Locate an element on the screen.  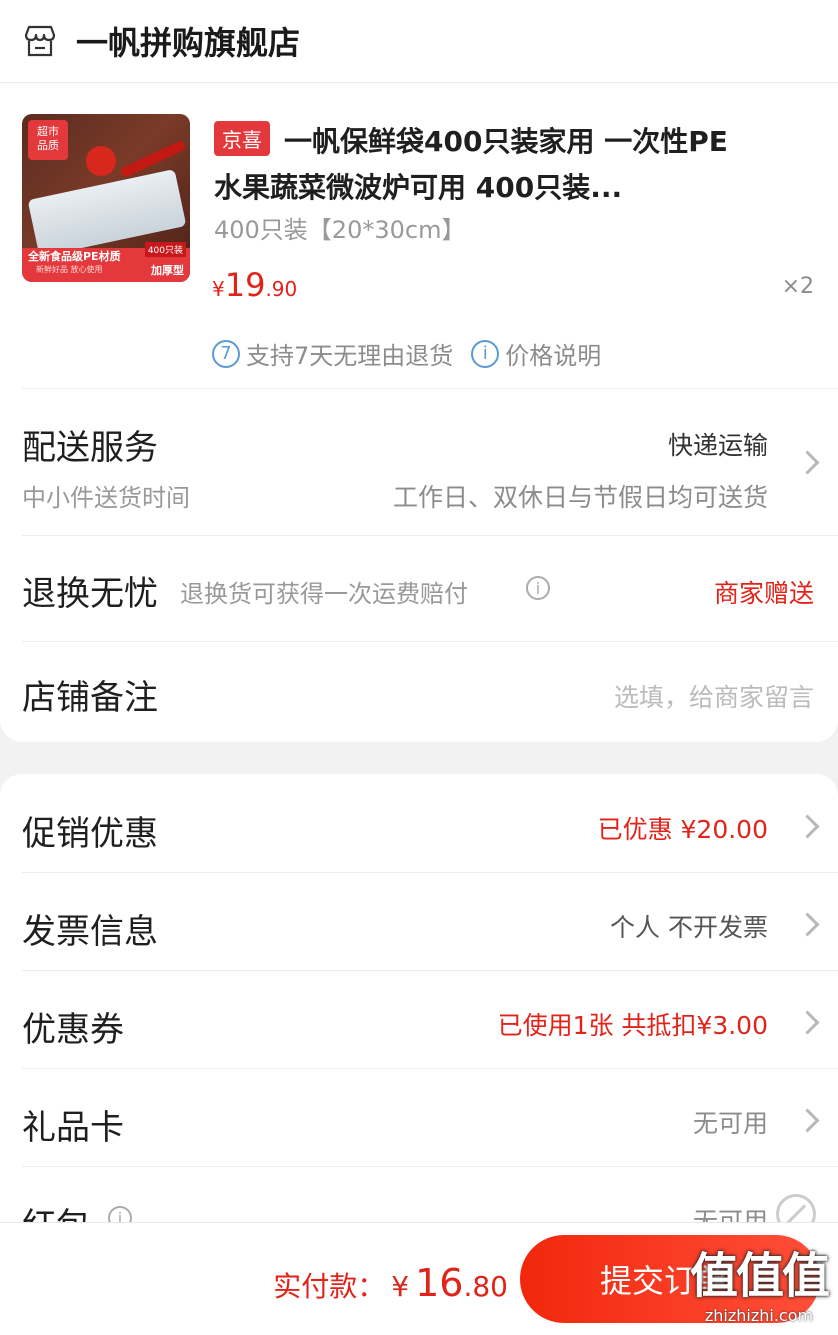
return-insurance-value: 商家赠送 is located at coordinates (763, 593).